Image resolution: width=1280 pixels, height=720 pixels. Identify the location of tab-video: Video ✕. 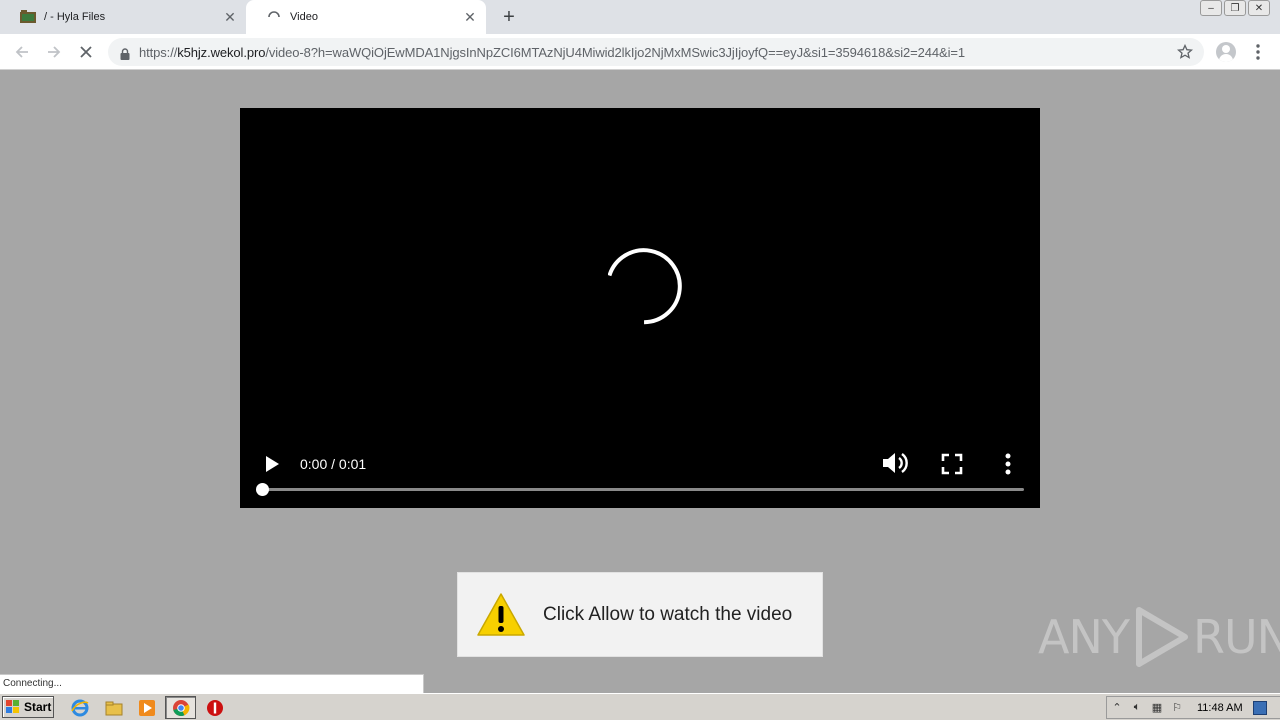
(366, 17).